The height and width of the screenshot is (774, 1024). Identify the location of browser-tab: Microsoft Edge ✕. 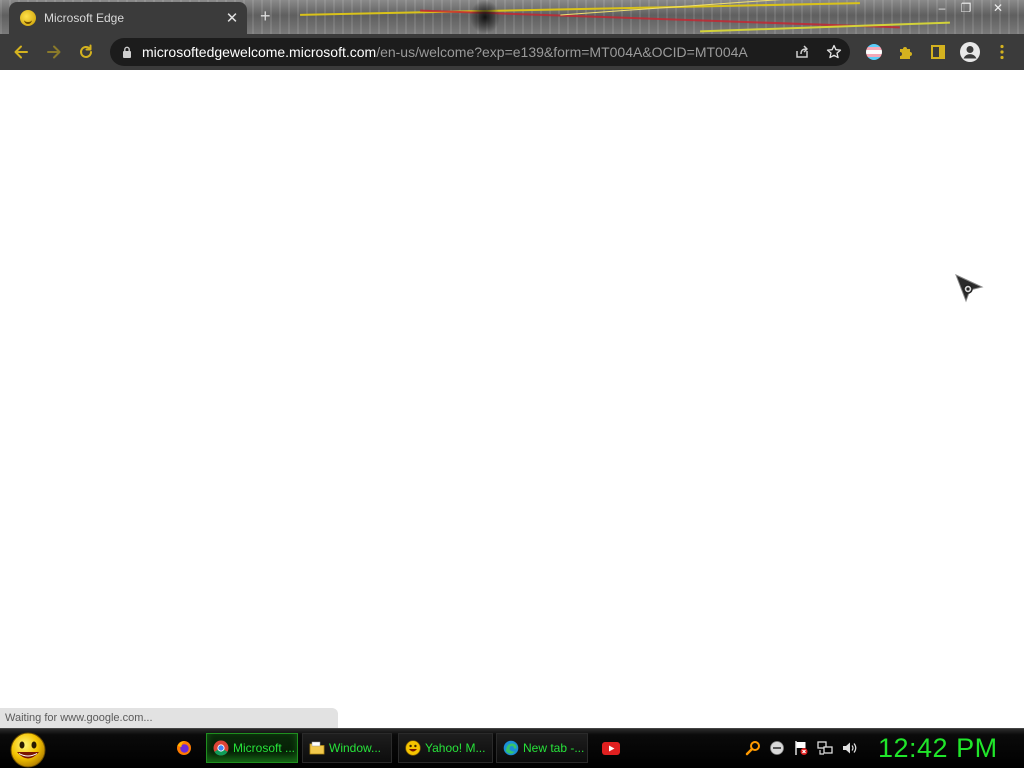
(128, 18).